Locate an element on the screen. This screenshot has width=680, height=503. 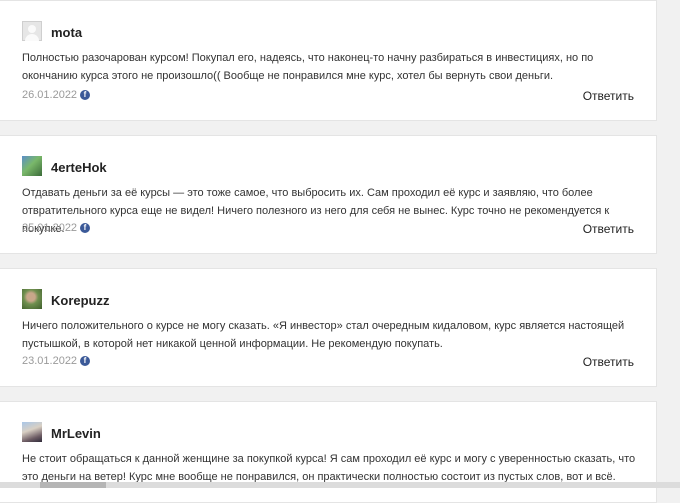
comment-author: MrLevin is located at coordinates (76, 433).